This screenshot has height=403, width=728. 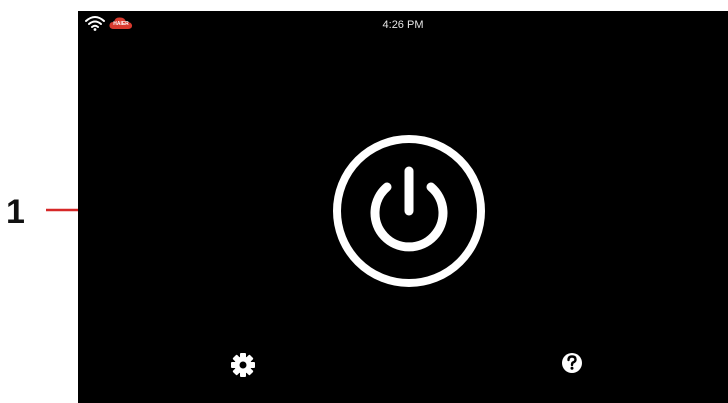 What do you see at coordinates (15, 212) in the screenshot?
I see `callout-number: 1` at bounding box center [15, 212].